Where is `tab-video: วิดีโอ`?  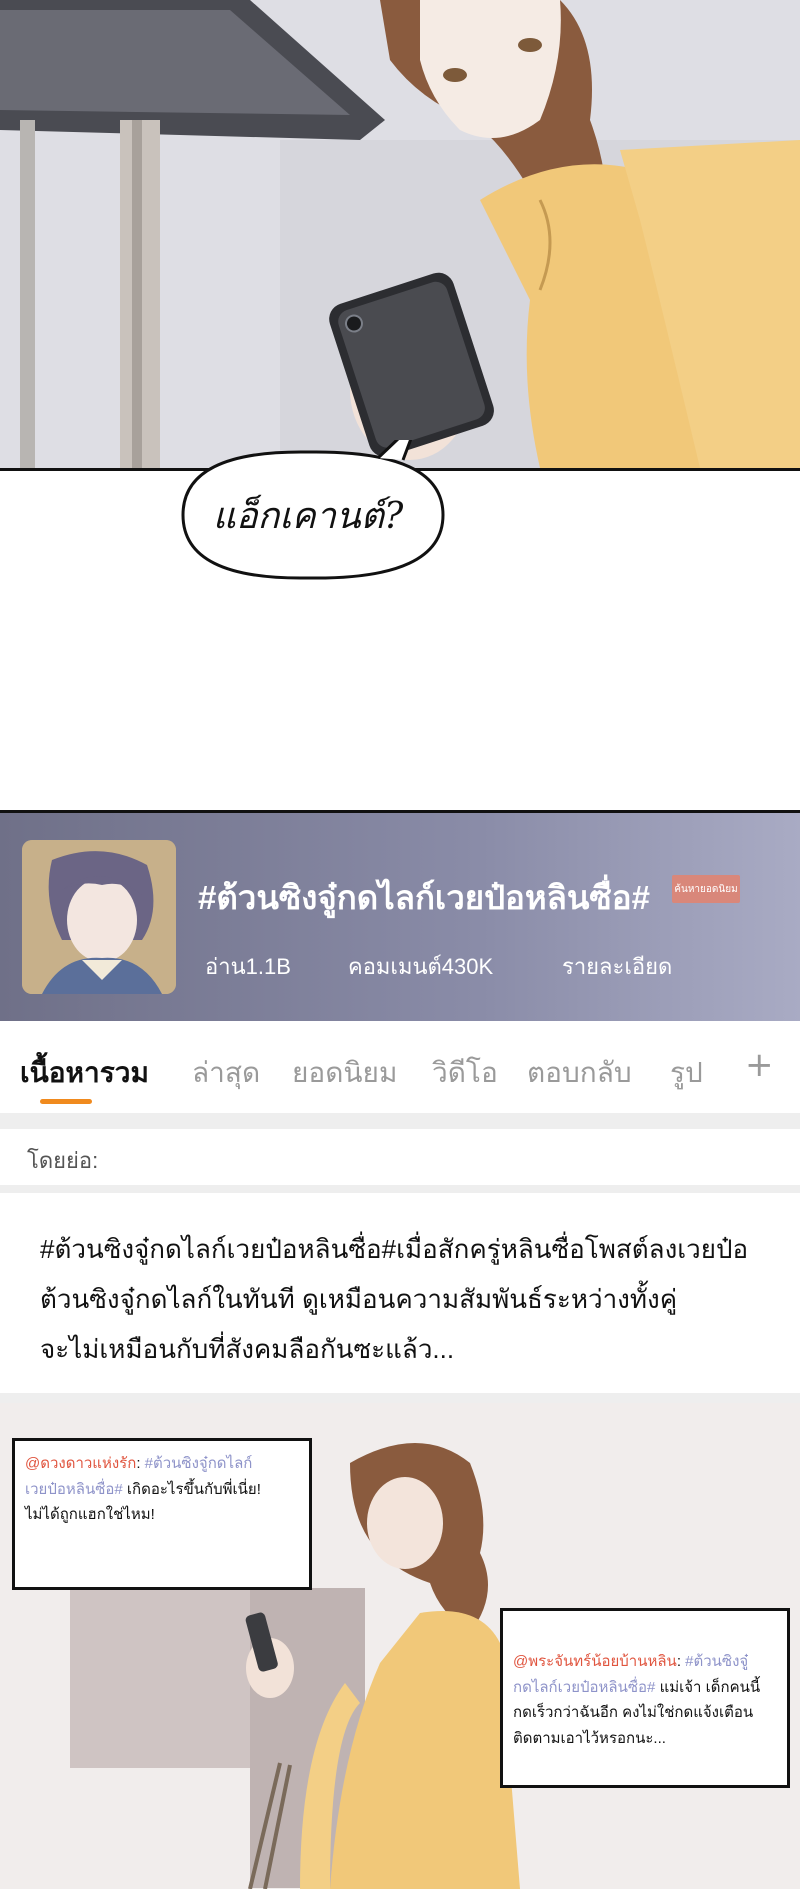
tab-video: วิดีโอ is located at coordinates (465, 1073).